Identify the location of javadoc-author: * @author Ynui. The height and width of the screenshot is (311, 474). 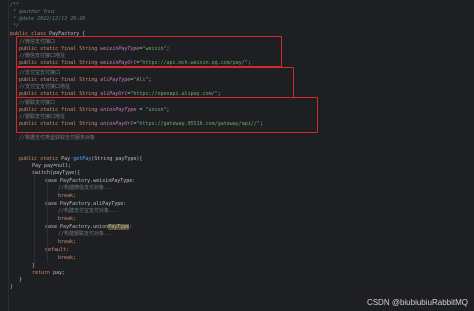
(32, 12).